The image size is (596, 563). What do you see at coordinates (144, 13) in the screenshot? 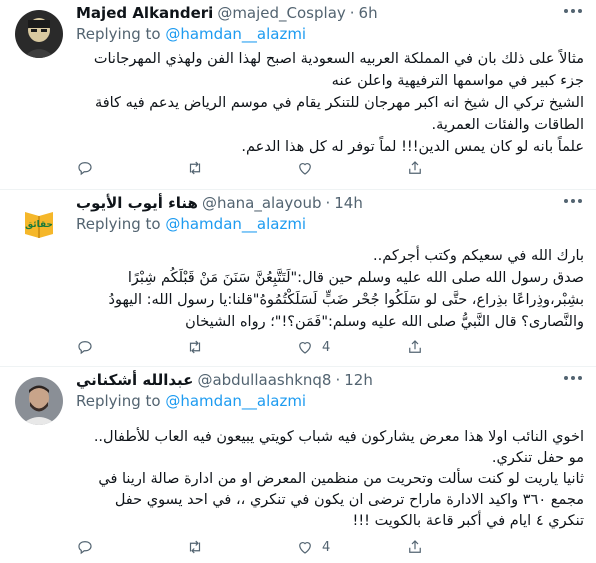
I see `display-name: Majed Alkanderi` at bounding box center [144, 13].